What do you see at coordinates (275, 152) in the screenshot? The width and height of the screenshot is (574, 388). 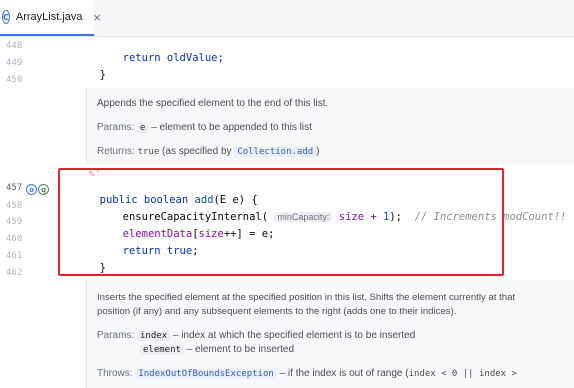 I see `doc-link-collection-add: Collection.add` at bounding box center [275, 152].